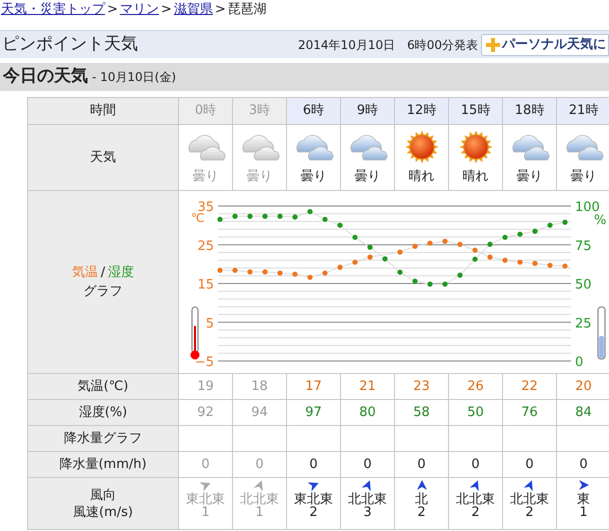  What do you see at coordinates (45, 76) in the screenshot?
I see `today-title: 今日の天気` at bounding box center [45, 76].